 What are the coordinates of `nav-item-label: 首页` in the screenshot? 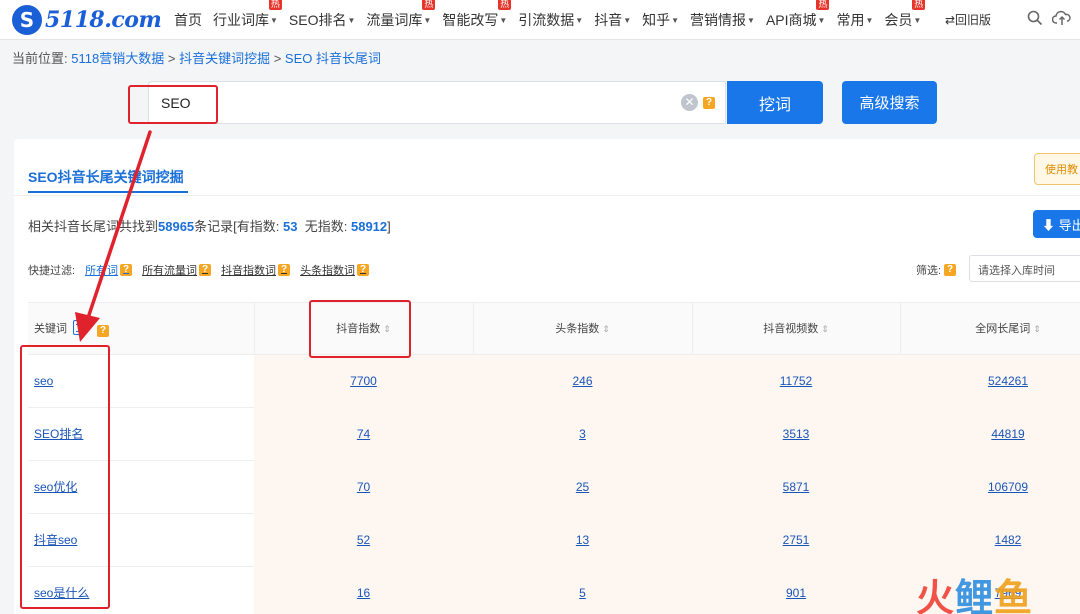 It's located at (188, 20).